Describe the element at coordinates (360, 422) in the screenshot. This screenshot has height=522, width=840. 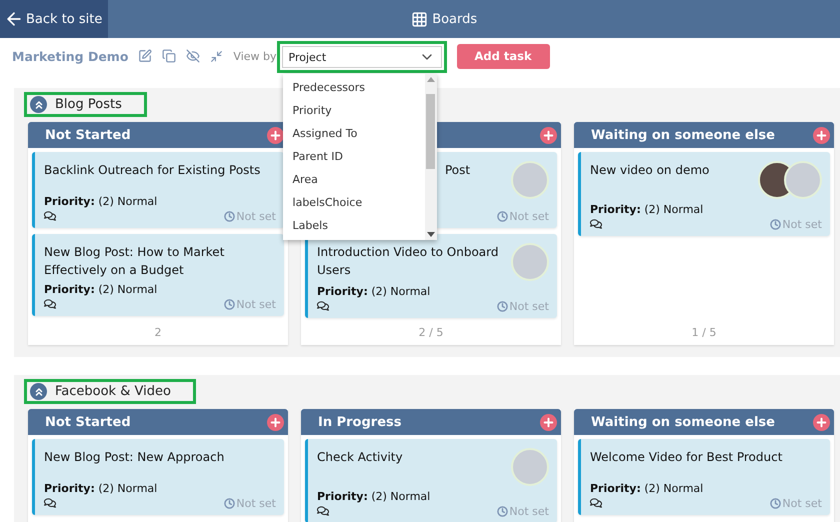
I see `column-title: In Progress` at that location.